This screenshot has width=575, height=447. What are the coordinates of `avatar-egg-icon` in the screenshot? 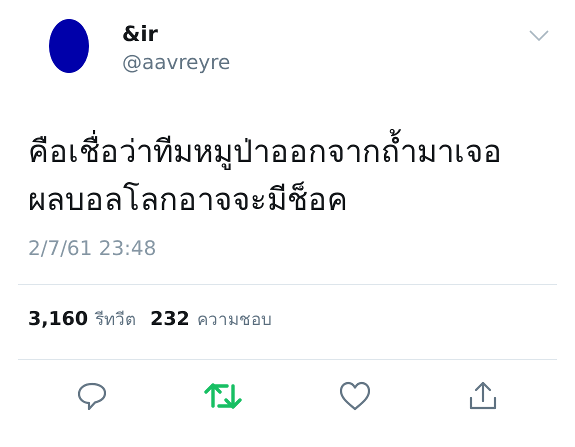 It's located at (69, 46).